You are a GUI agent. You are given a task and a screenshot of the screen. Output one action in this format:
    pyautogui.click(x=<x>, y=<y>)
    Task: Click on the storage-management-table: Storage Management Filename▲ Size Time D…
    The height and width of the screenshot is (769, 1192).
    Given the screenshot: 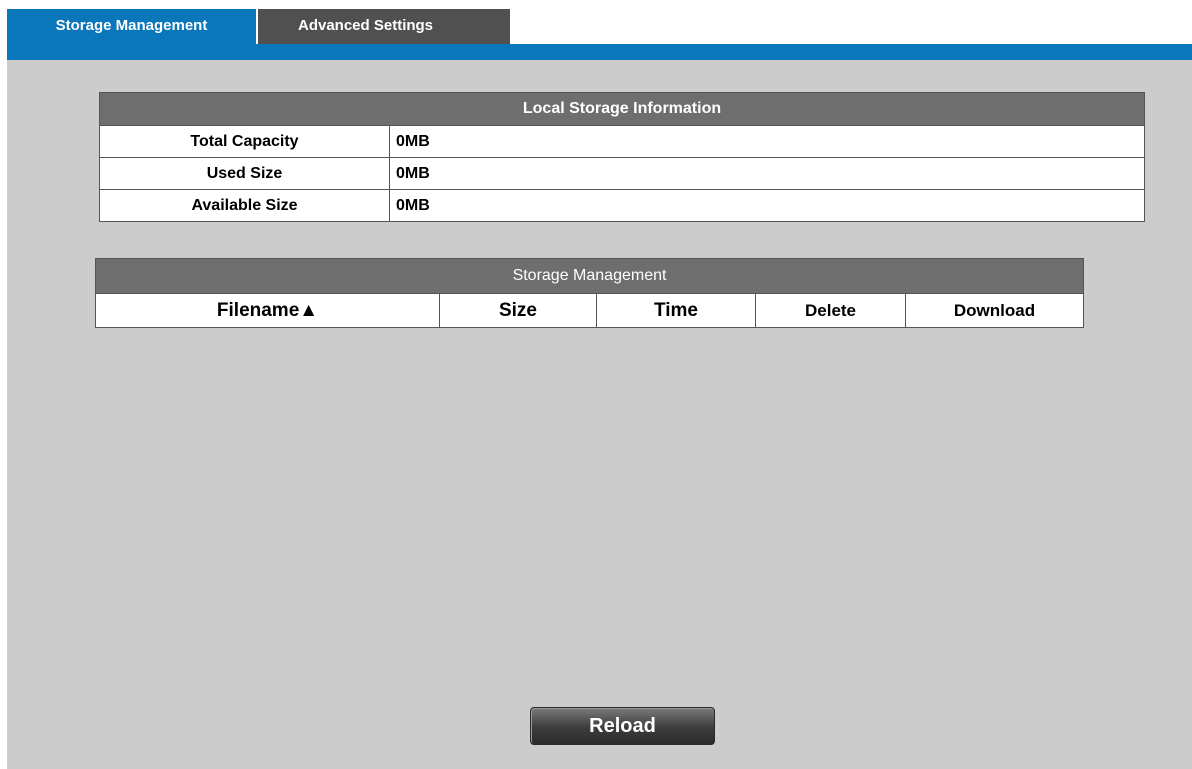 What is the action you would take?
    pyautogui.click(x=589, y=293)
    